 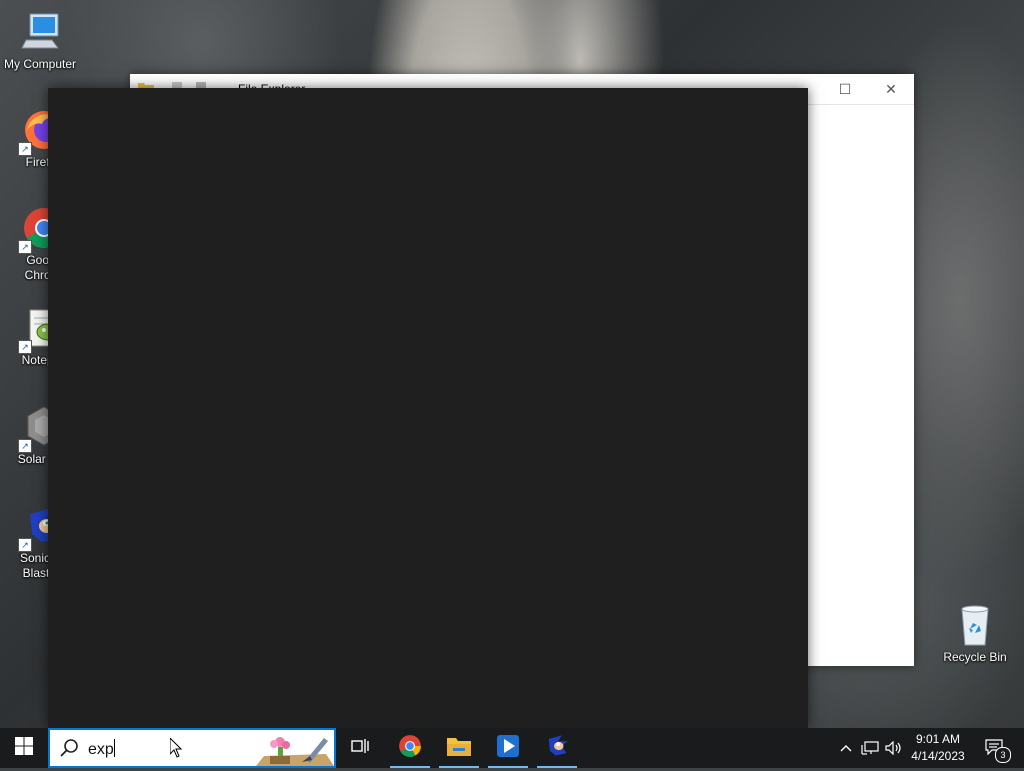 I want to click on mouse-cursor-icon, so click(x=176, y=749).